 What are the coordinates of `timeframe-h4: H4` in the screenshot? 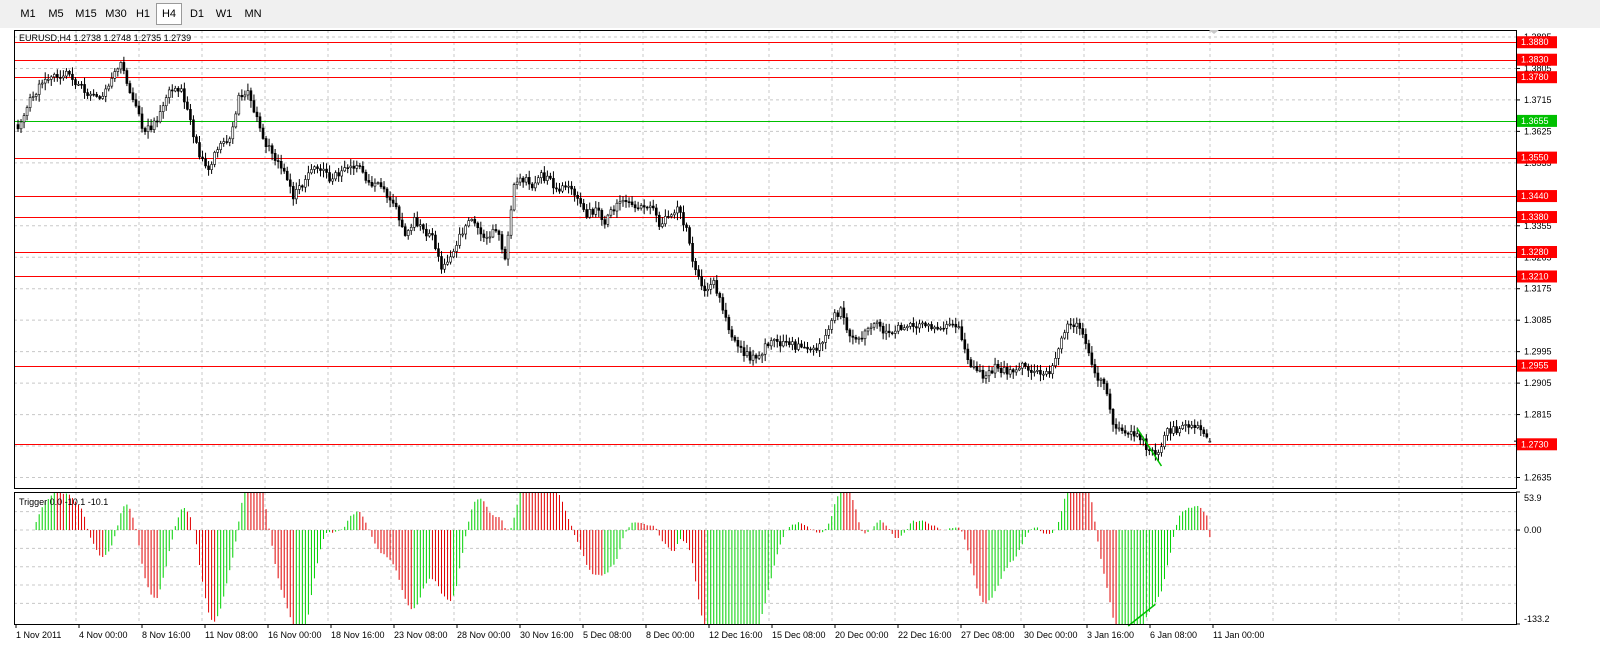 It's located at (169, 14).